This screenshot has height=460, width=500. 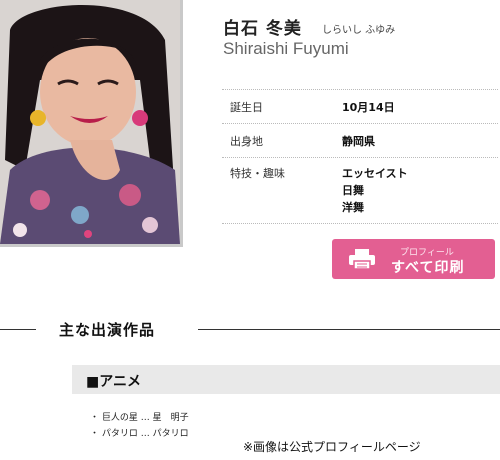 I want to click on profile-value-line: 静岡県, so click(x=358, y=141).